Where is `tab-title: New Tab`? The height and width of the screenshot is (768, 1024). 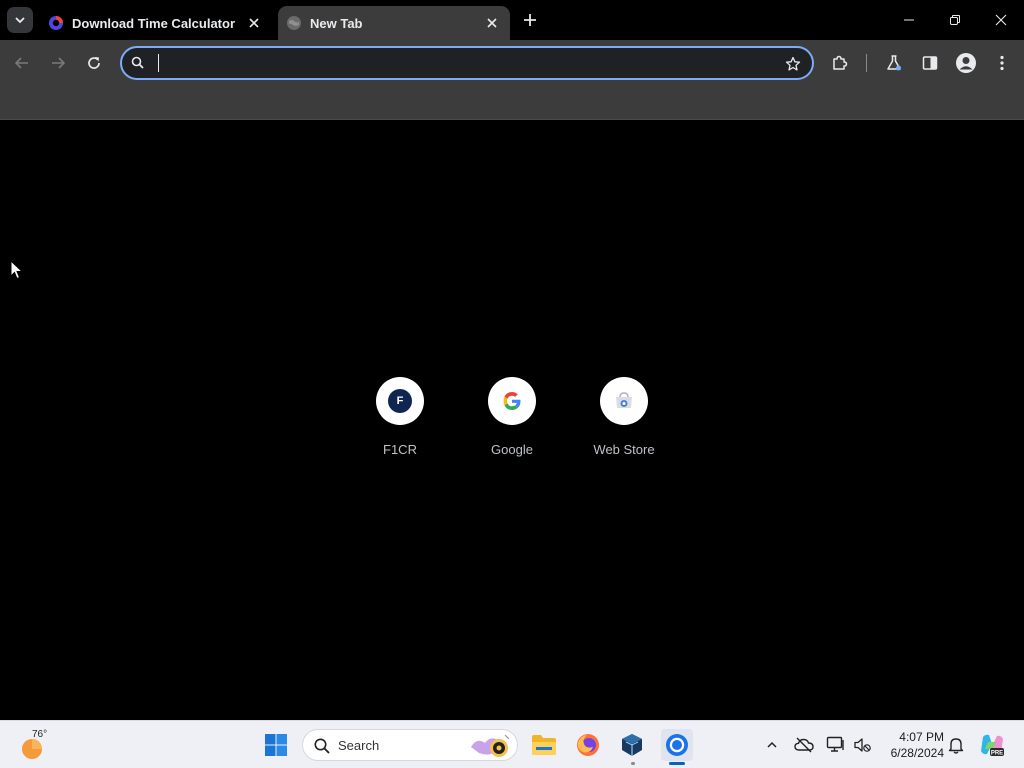 tab-title: New Tab is located at coordinates (336, 23).